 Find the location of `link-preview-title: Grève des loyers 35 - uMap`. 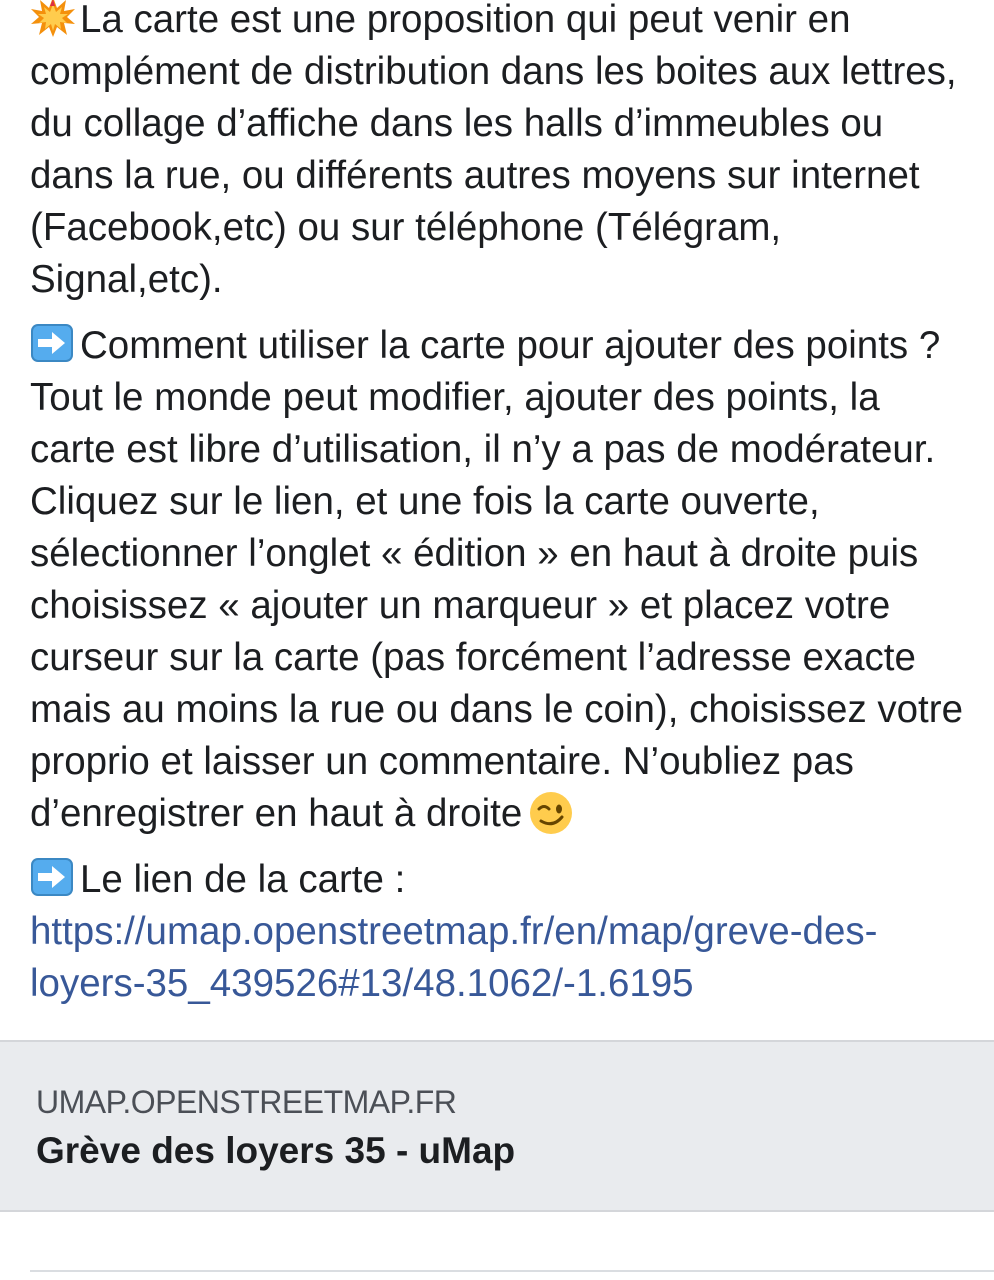

link-preview-title: Grève des loyers 35 - uMap is located at coordinates (276, 1150).